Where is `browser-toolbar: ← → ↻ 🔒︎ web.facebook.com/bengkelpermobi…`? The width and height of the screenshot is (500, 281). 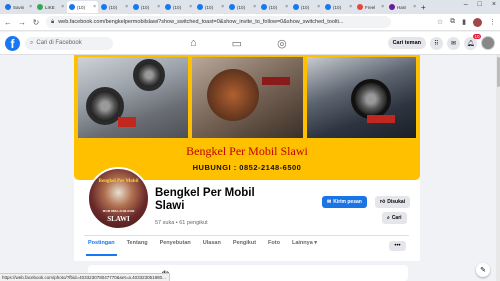 browser-toolbar: ← → ↻ 🔒︎ web.facebook.com/bengkelpermobi… is located at coordinates (250, 22).